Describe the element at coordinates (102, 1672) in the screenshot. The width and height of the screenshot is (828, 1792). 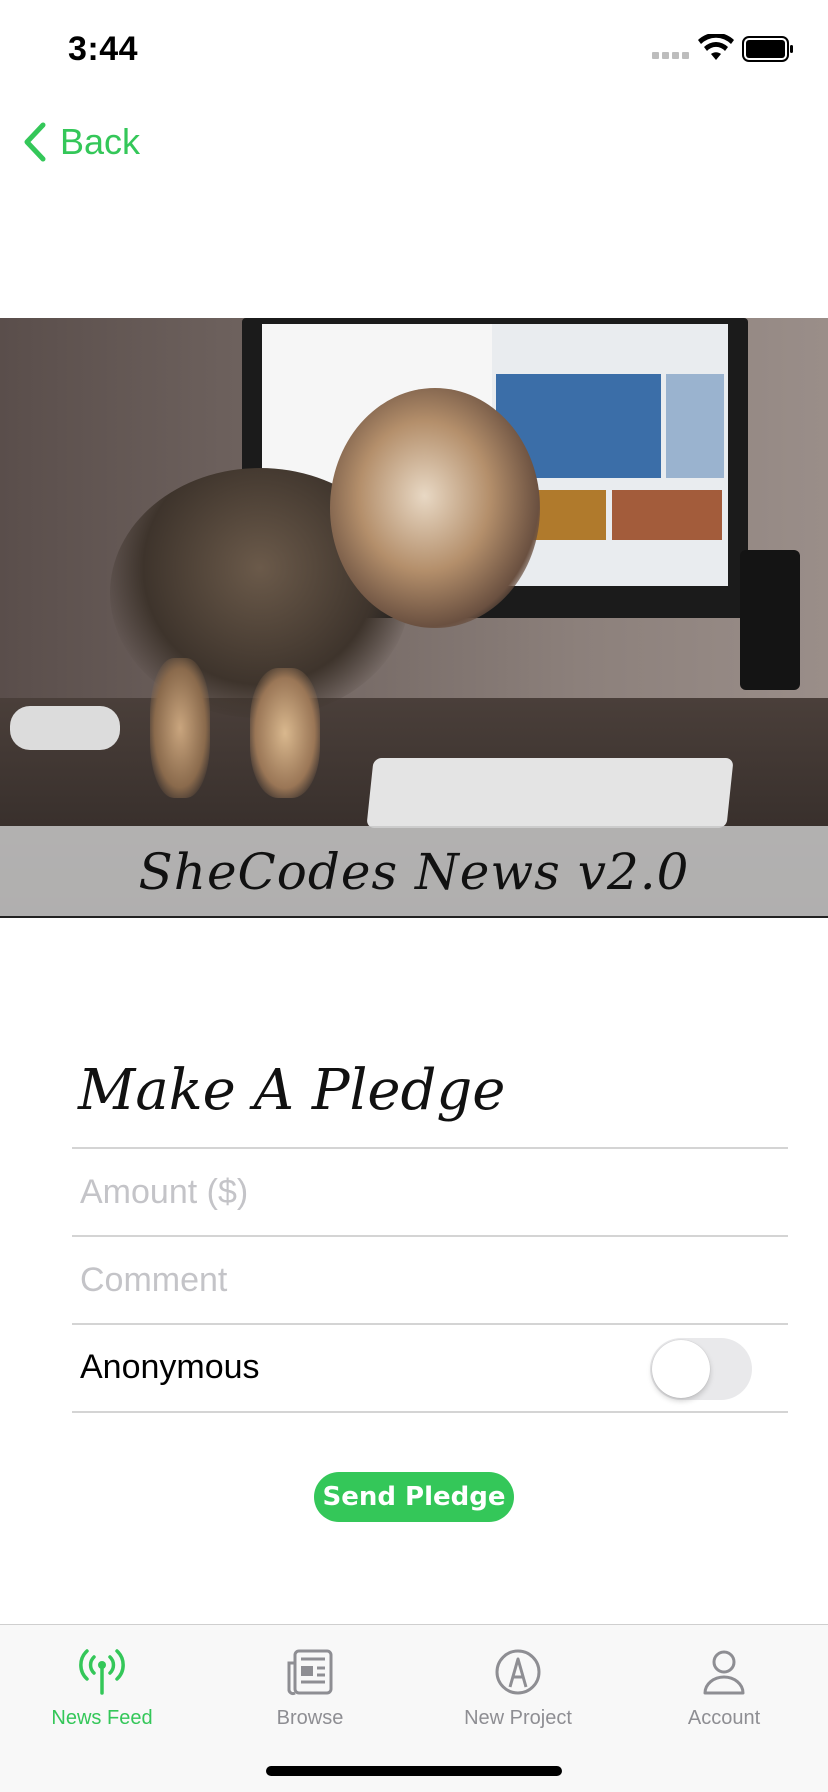
I see `antenna-icon` at that location.